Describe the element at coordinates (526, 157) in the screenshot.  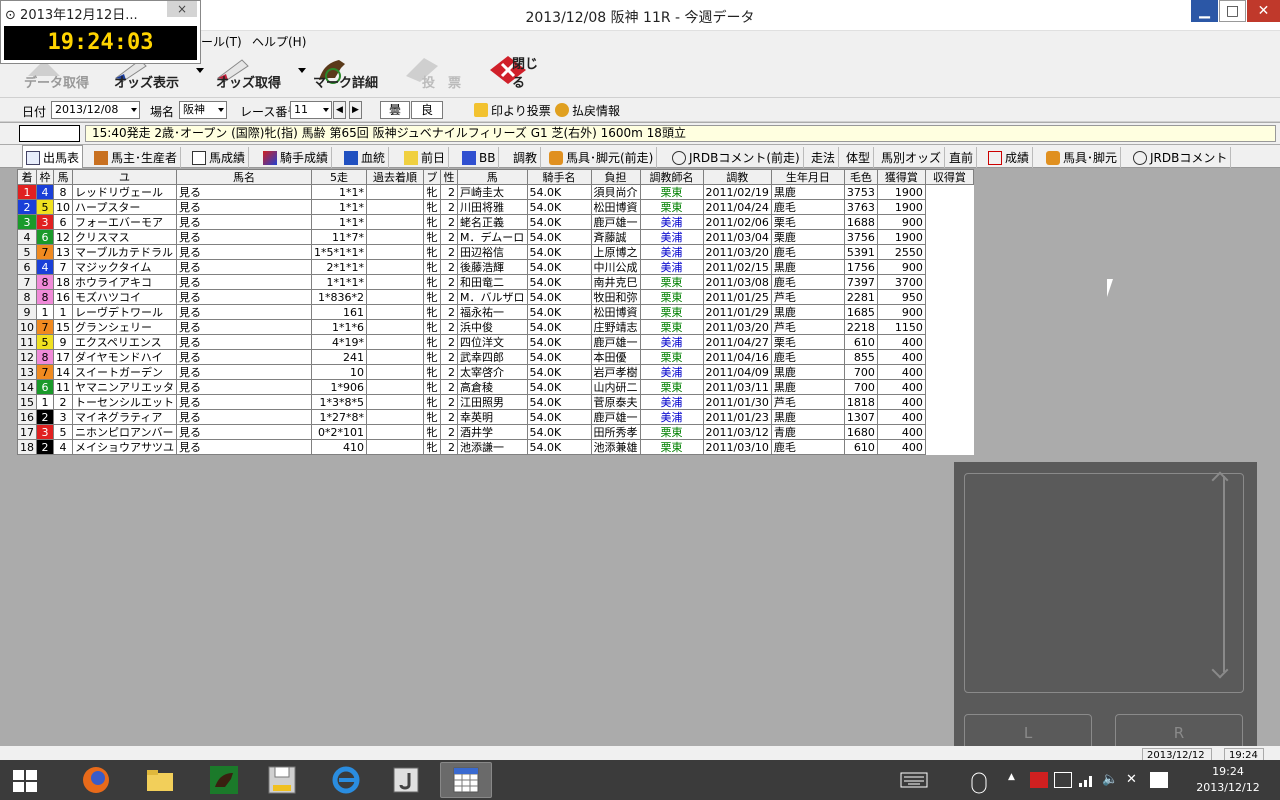
I see `tab-training: 調教` at that location.